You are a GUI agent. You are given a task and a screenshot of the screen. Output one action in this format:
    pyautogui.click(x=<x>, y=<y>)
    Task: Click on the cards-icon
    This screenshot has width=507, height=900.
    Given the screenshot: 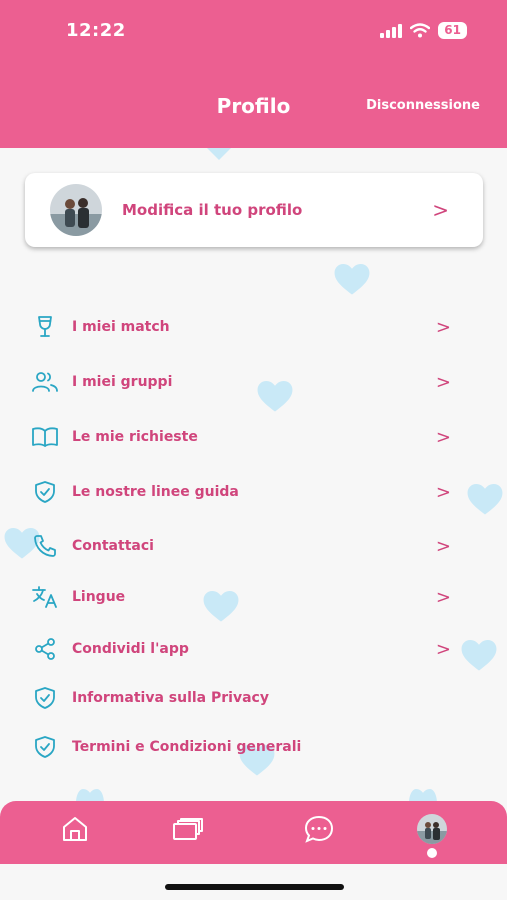 What is the action you would take?
    pyautogui.click(x=188, y=829)
    